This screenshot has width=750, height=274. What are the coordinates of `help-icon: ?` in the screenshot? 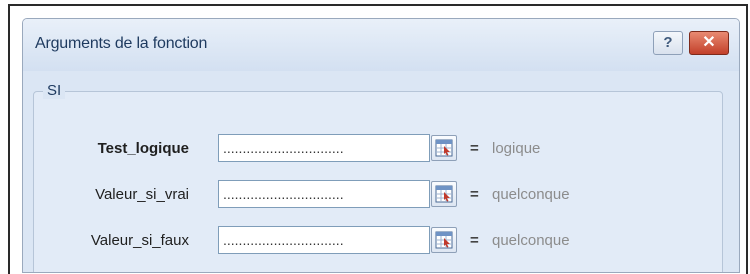 It's located at (668, 42).